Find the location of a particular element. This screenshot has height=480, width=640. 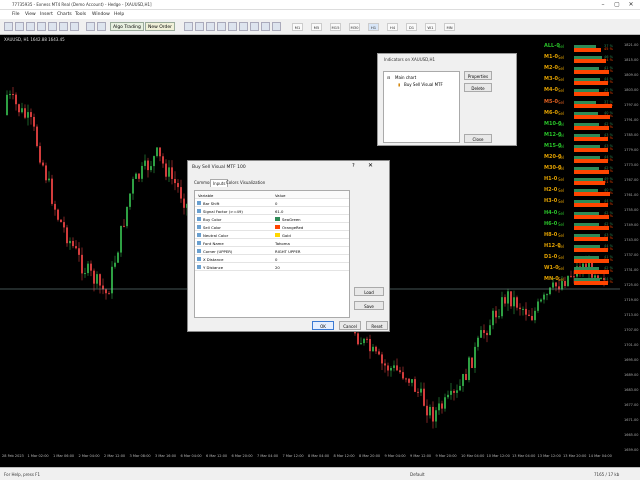

bar-chart-icon is located at coordinates (232, 26).